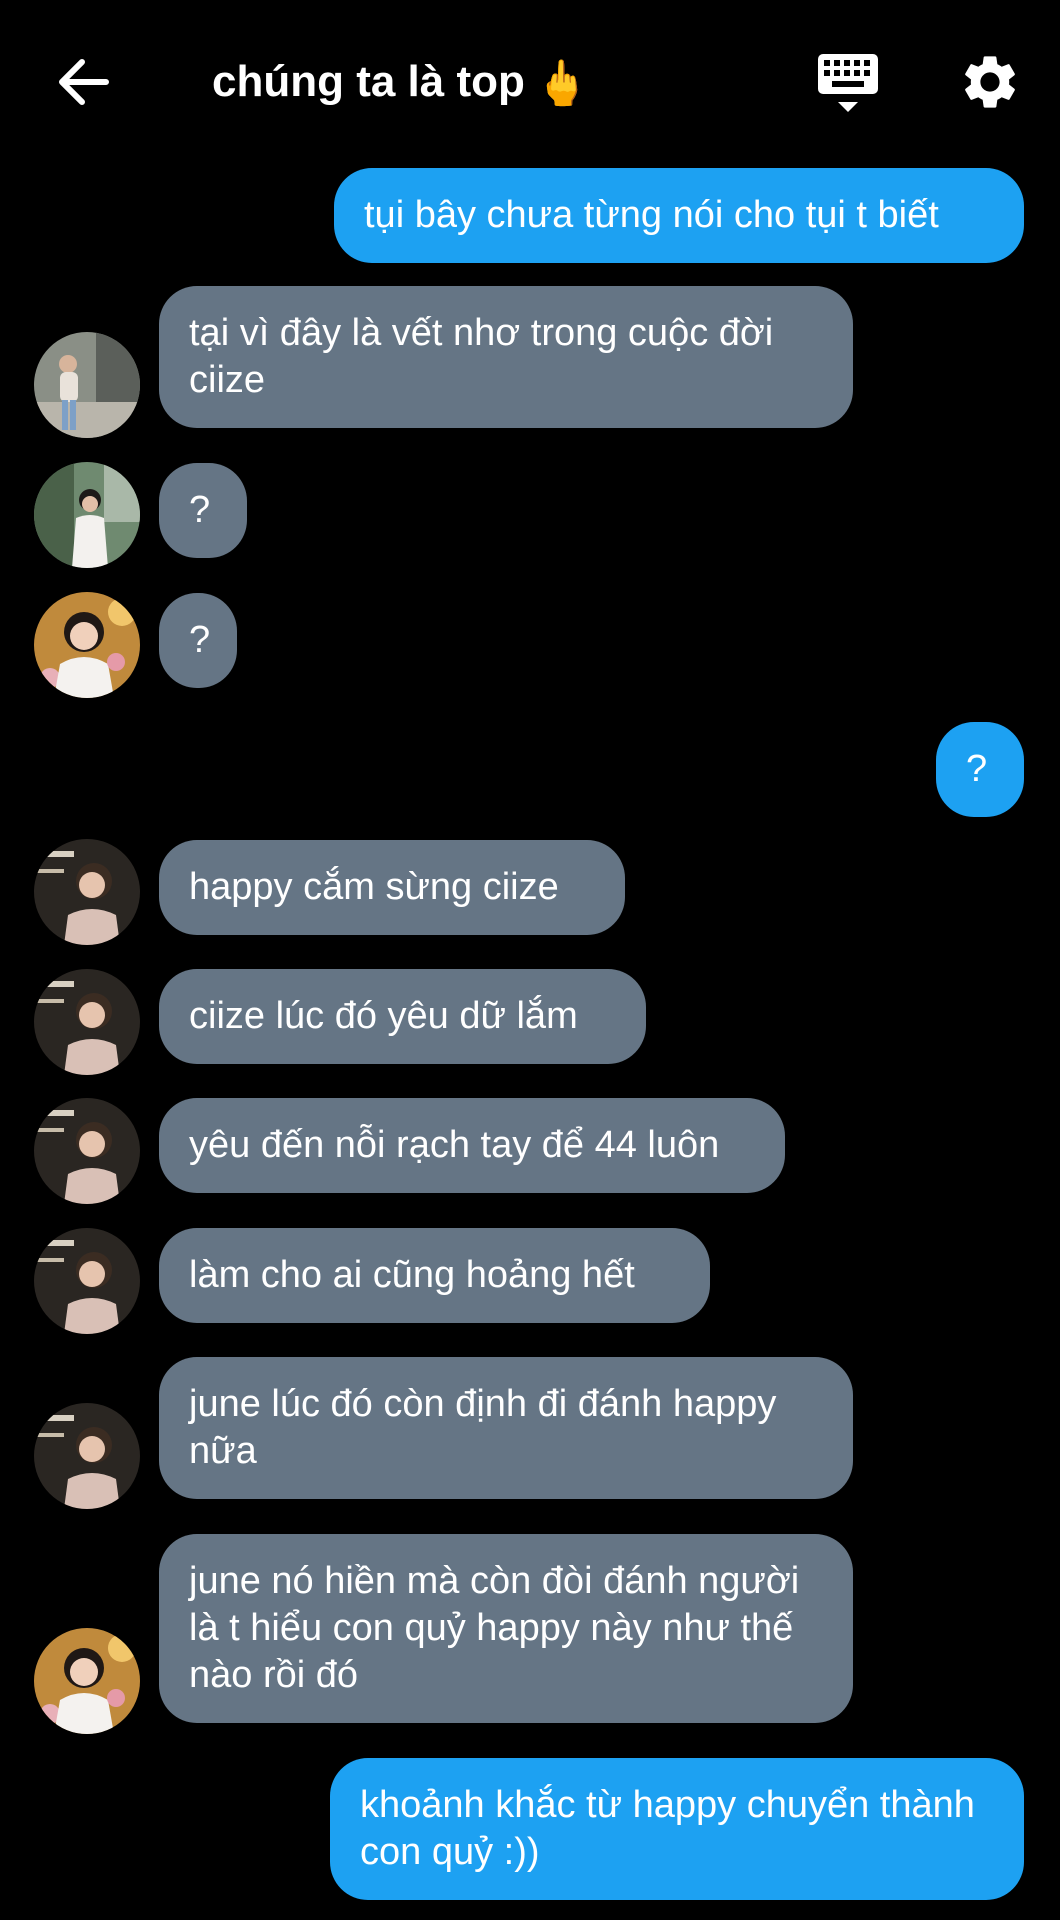 The height and width of the screenshot is (1920, 1060). What do you see at coordinates (980, 769) in the screenshot?
I see `message-bubble-outgoing: ?` at bounding box center [980, 769].